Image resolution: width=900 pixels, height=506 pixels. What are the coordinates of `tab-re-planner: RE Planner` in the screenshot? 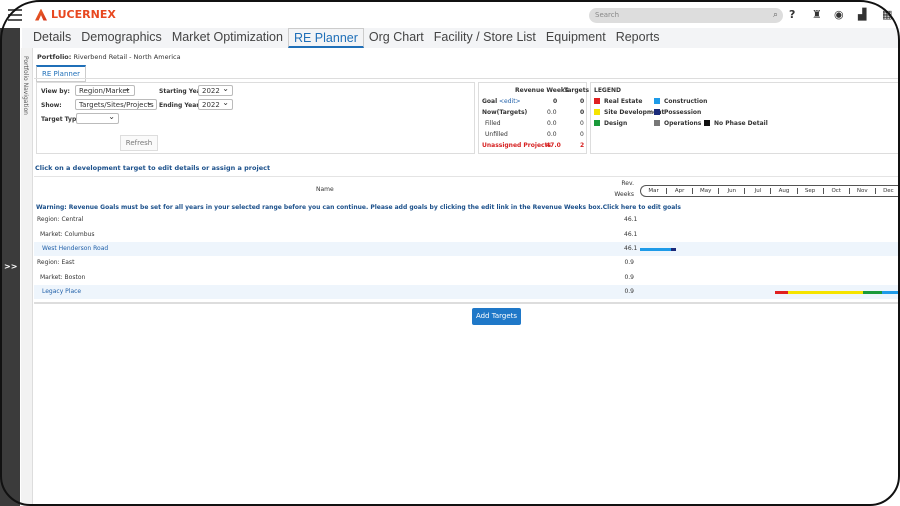 It's located at (325, 38).